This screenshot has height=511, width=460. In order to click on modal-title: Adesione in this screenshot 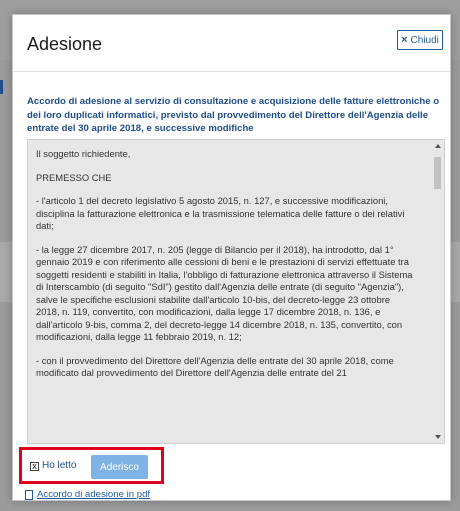, I will do `click(65, 44)`.